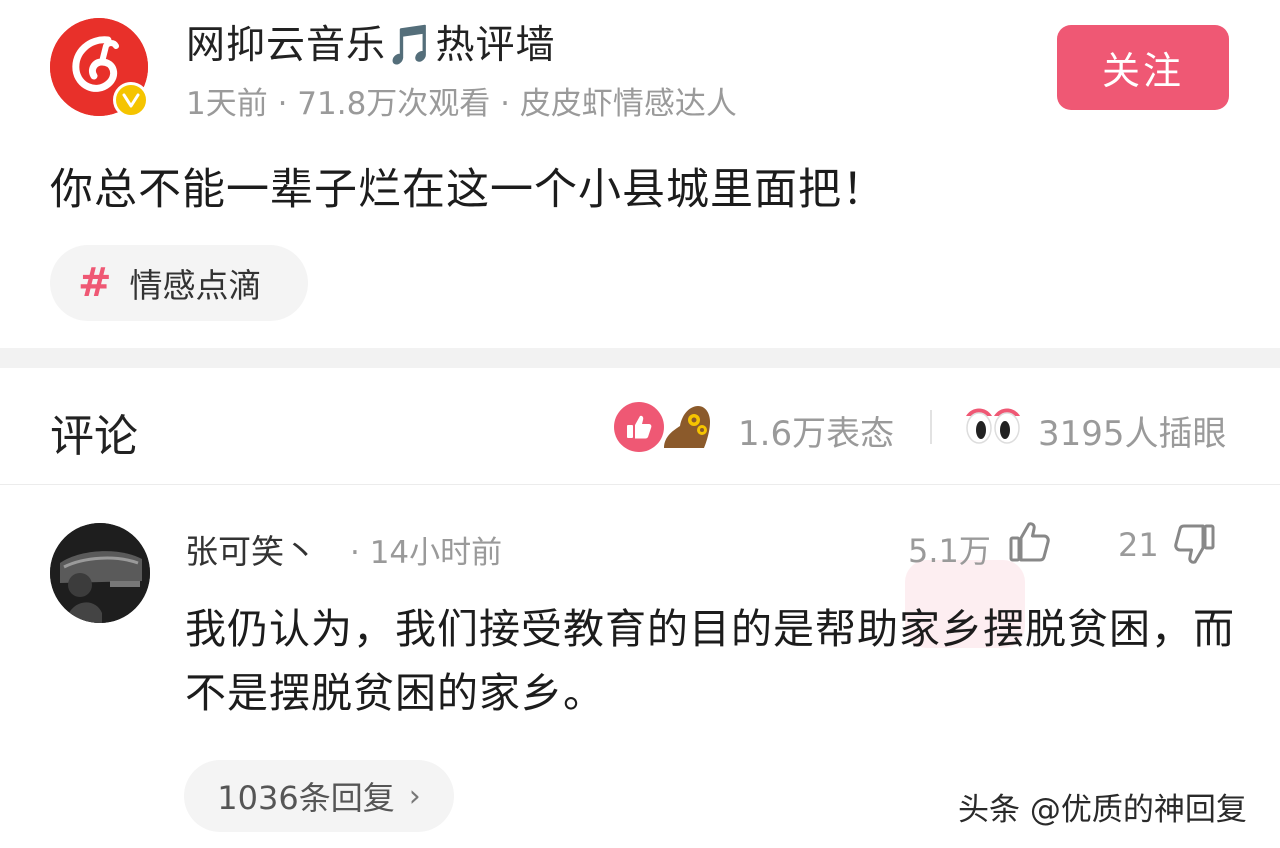 The height and width of the screenshot is (848, 1280). What do you see at coordinates (640, 484) in the screenshot?
I see `divider-line` at bounding box center [640, 484].